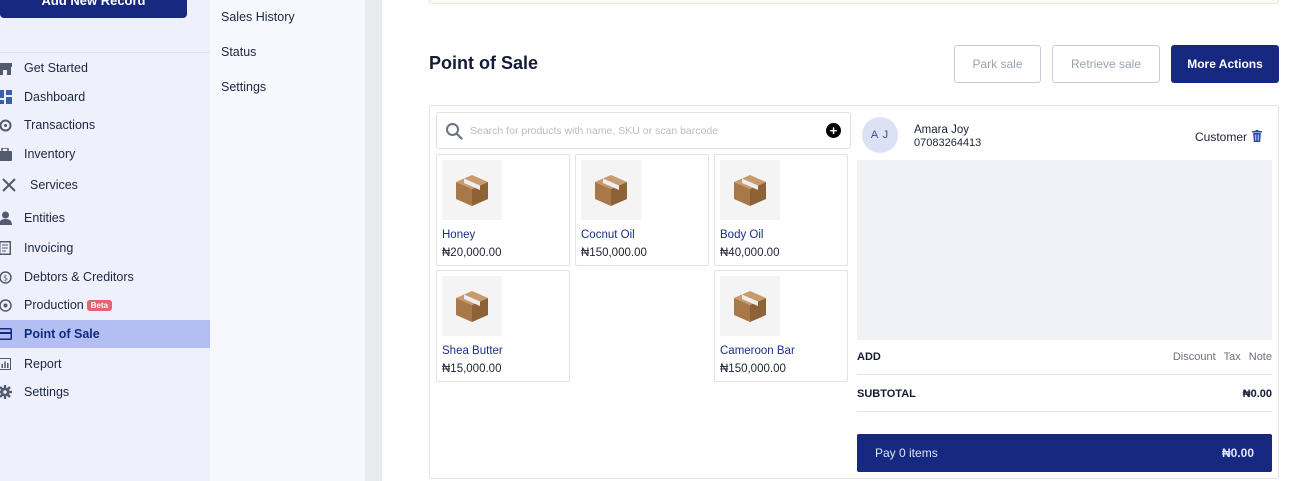 The image size is (1311, 481). I want to click on beta-badge: Beta, so click(99, 305).